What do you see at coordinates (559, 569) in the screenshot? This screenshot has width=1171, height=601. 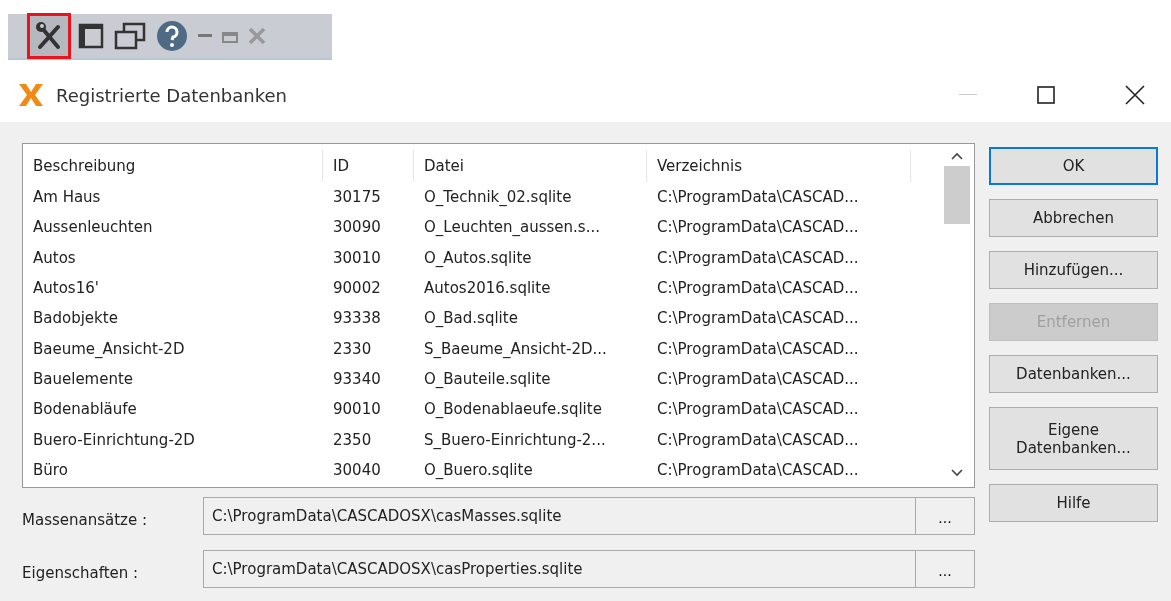 I see `path-field: C:\ProgramData\CASCADOSX\casProperties.sqlite` at bounding box center [559, 569].